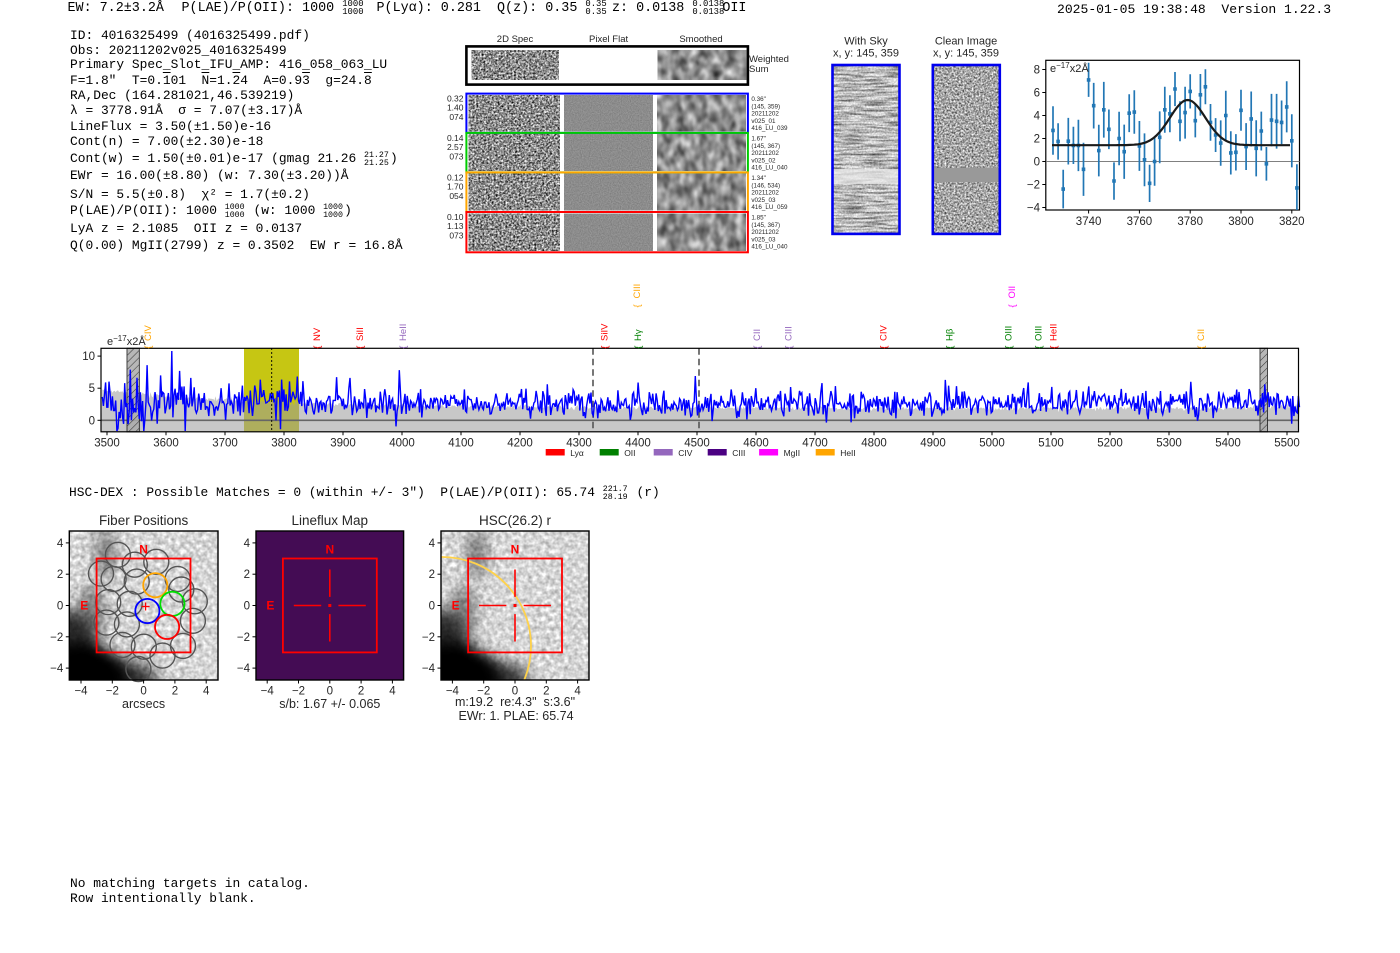 This screenshot has width=1400, height=953. I want to click on svg-text: Lyα, so click(577, 453).